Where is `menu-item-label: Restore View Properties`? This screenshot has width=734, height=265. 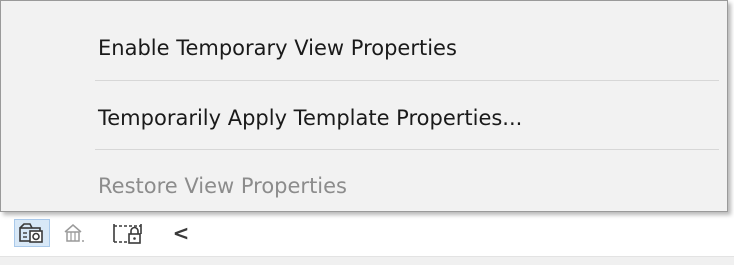
menu-item-label: Restore View Properties is located at coordinates (222, 186).